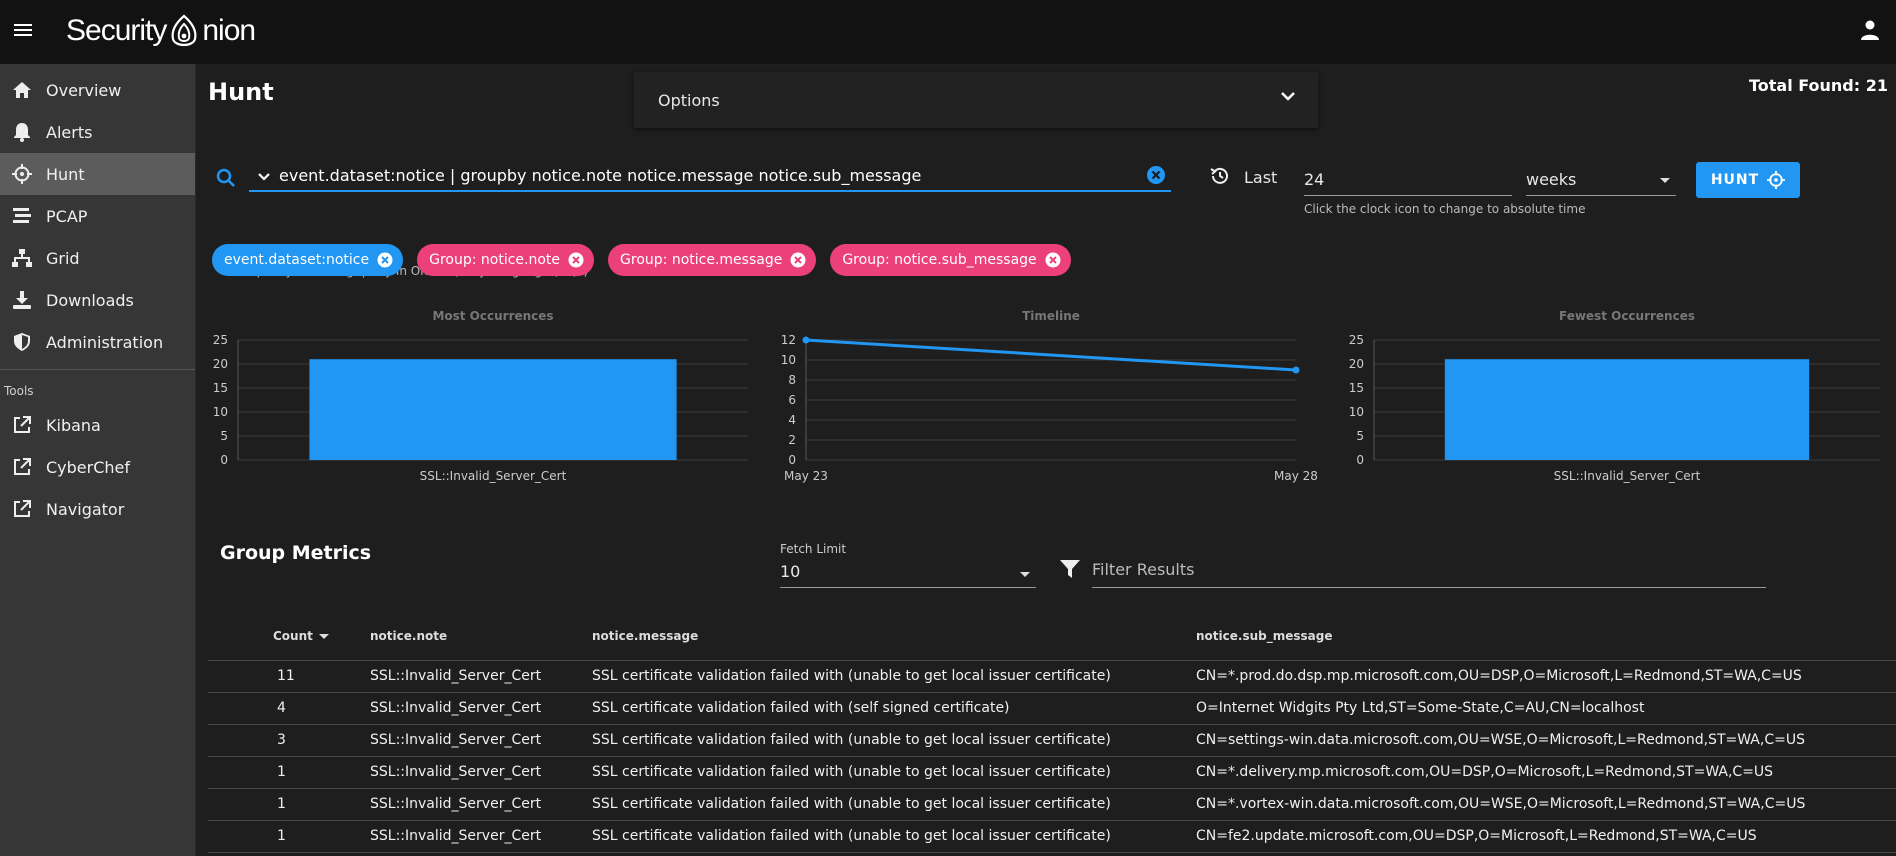 This screenshot has height=856, width=1896. What do you see at coordinates (22, 258) in the screenshot?
I see `sitemap-icon` at bounding box center [22, 258].